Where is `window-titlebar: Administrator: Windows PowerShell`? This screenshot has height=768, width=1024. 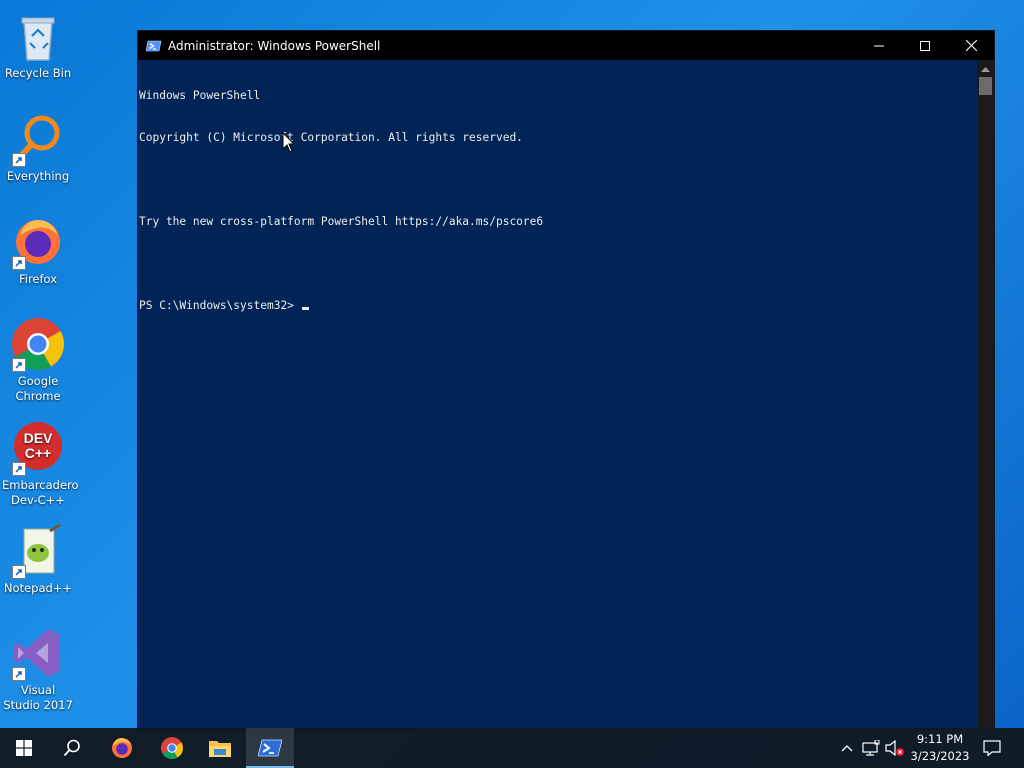
window-titlebar: Administrator: Windows PowerShell is located at coordinates (566, 45).